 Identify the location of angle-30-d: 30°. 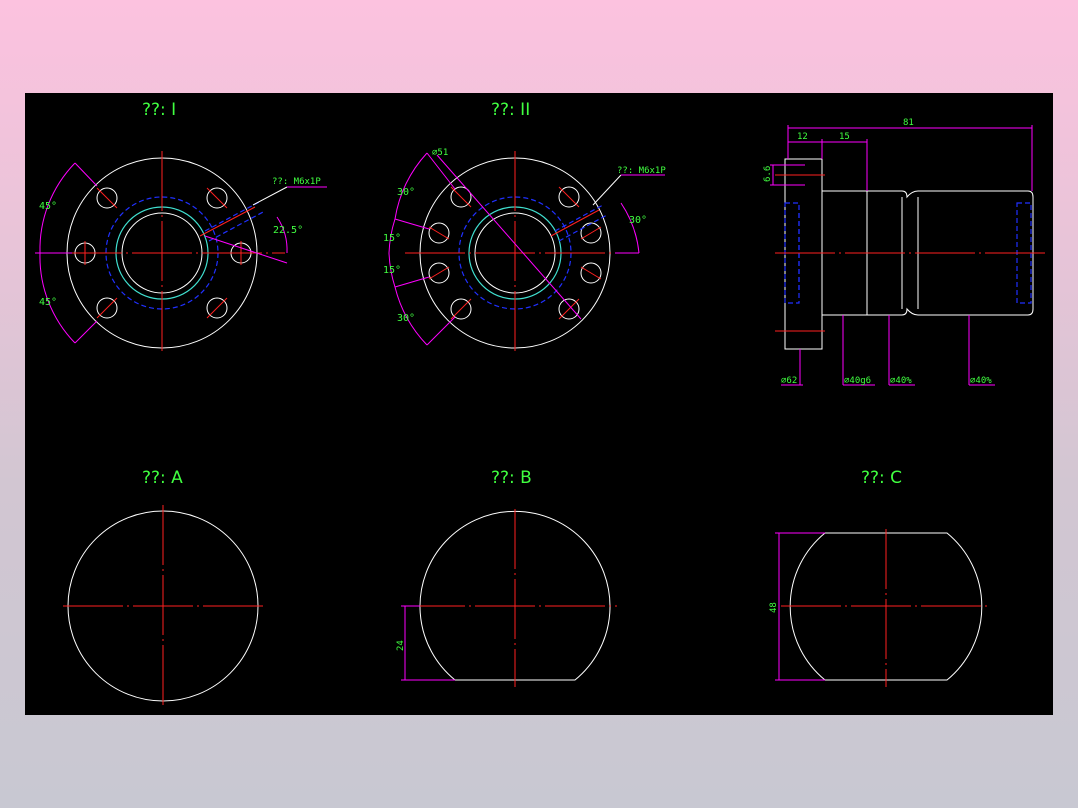
(406, 318).